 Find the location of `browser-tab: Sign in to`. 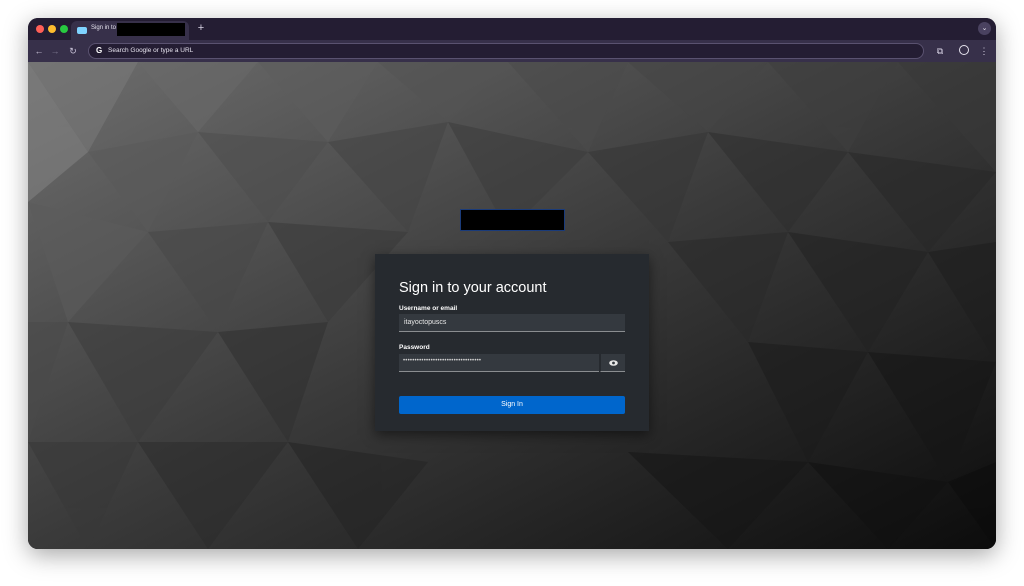

browser-tab: Sign in to is located at coordinates (130, 30).